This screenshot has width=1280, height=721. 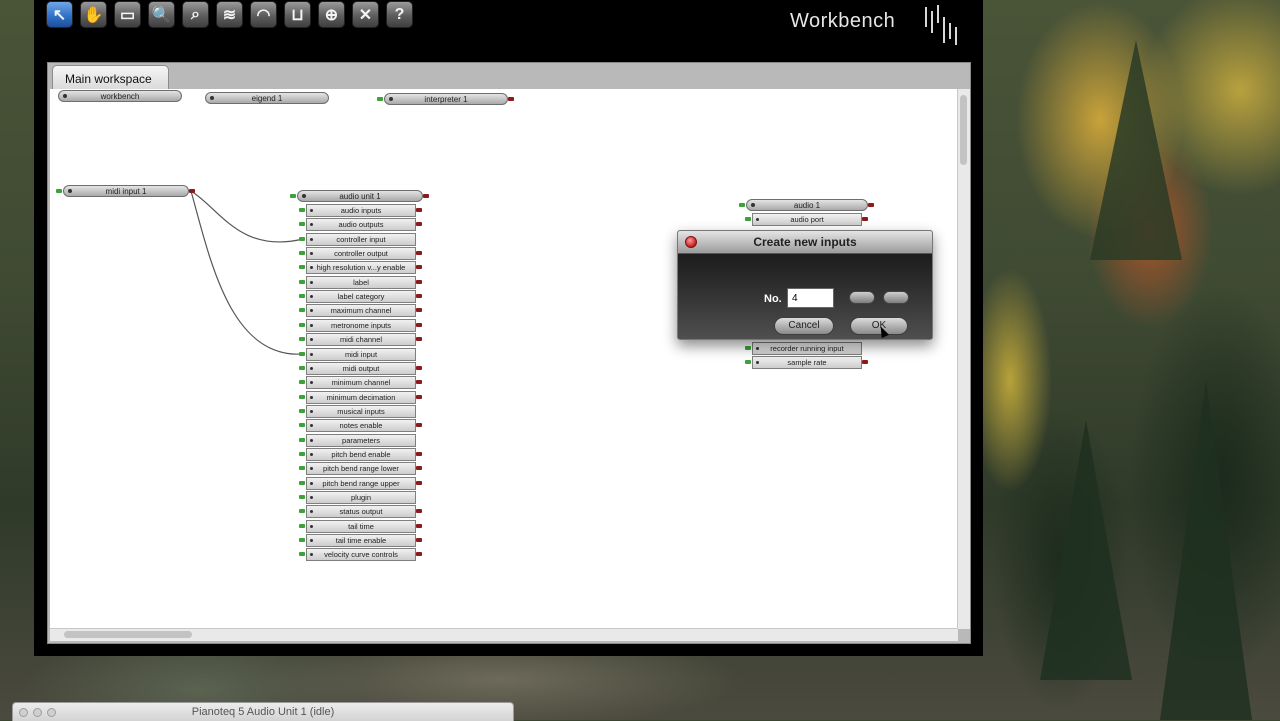 I want to click on port-row: sample rate, so click(x=807, y=362).